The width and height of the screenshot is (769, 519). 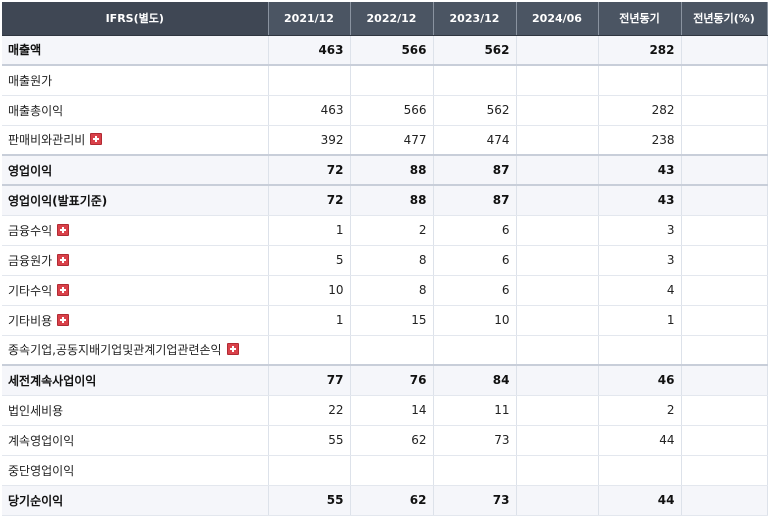 What do you see at coordinates (135, 50) in the screenshot?
I see `row-label: 매출액` at bounding box center [135, 50].